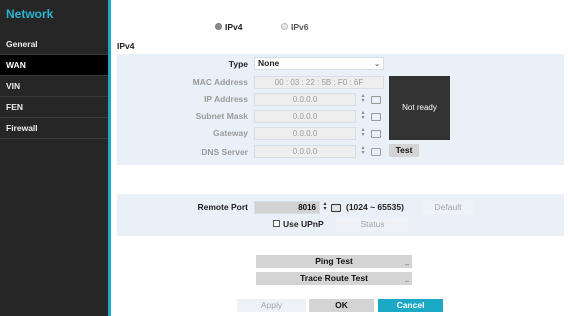  I want to click on ping-test-button: Ping Test _, so click(334, 261).